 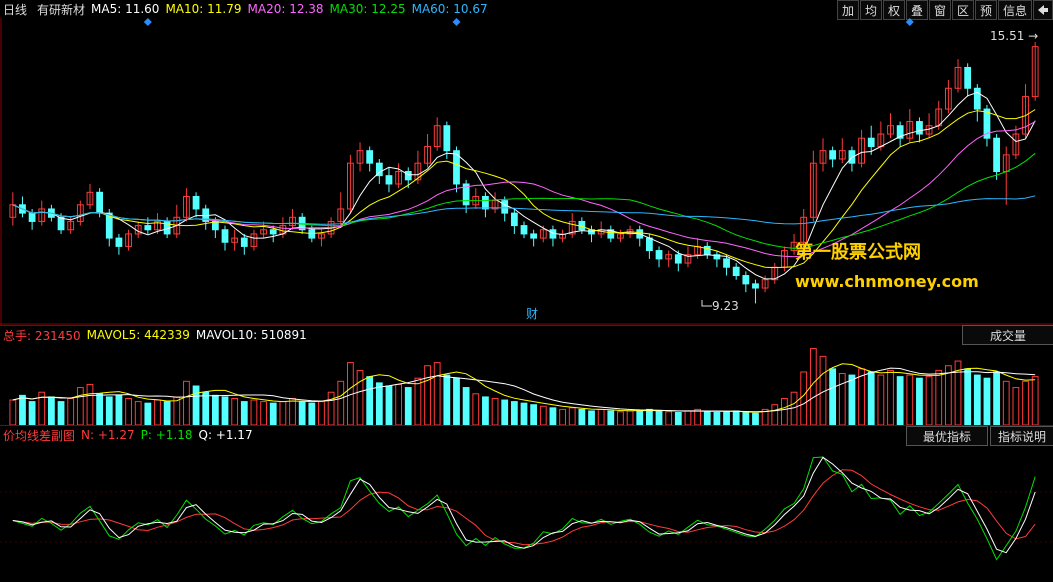 I want to click on indicator-q: Q: +1.17, so click(x=225, y=435).